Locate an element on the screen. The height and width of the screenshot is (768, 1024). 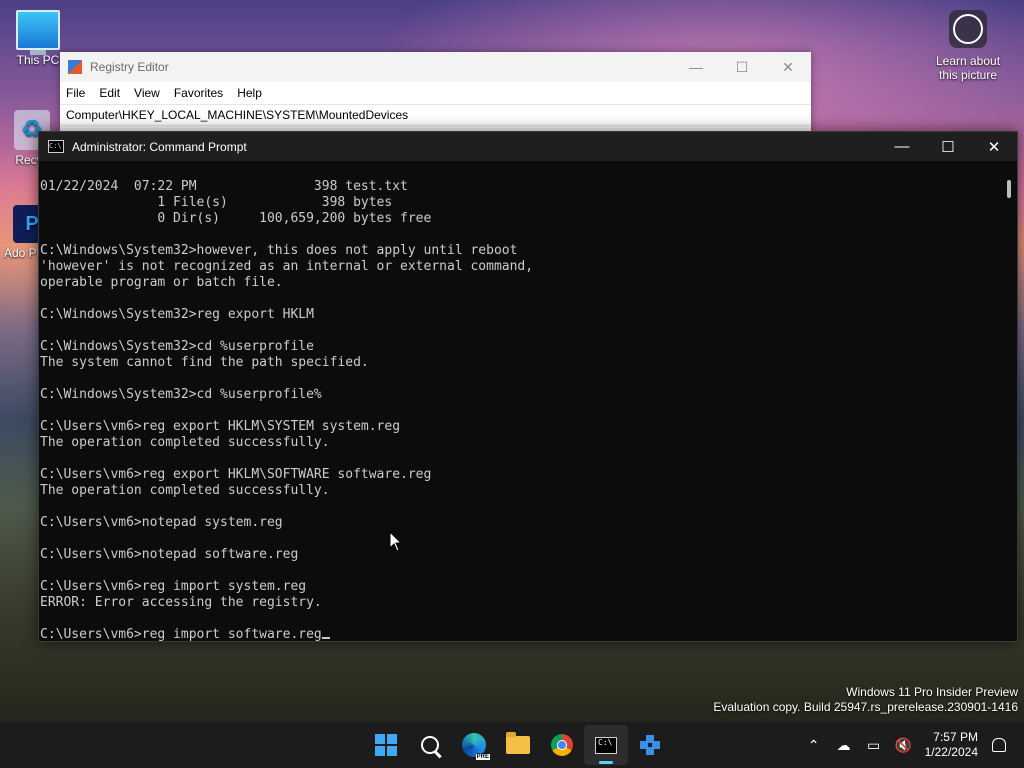
console-line-text: C:\Windows\System32>cd %userprofile is located at coordinates (177, 346).